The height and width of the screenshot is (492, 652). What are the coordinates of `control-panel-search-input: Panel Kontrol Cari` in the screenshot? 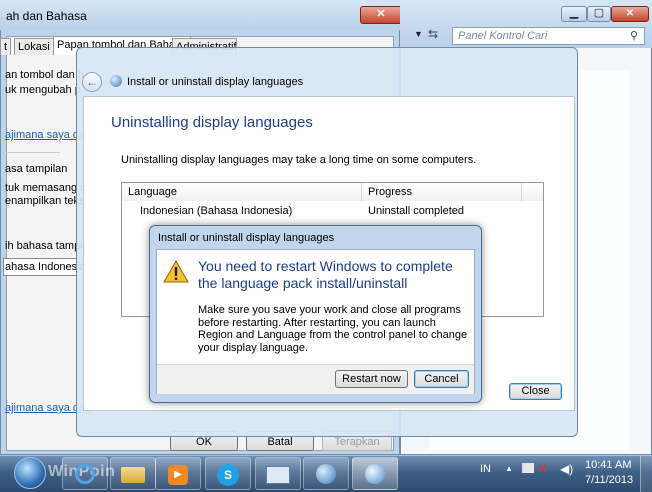 It's located at (548, 36).